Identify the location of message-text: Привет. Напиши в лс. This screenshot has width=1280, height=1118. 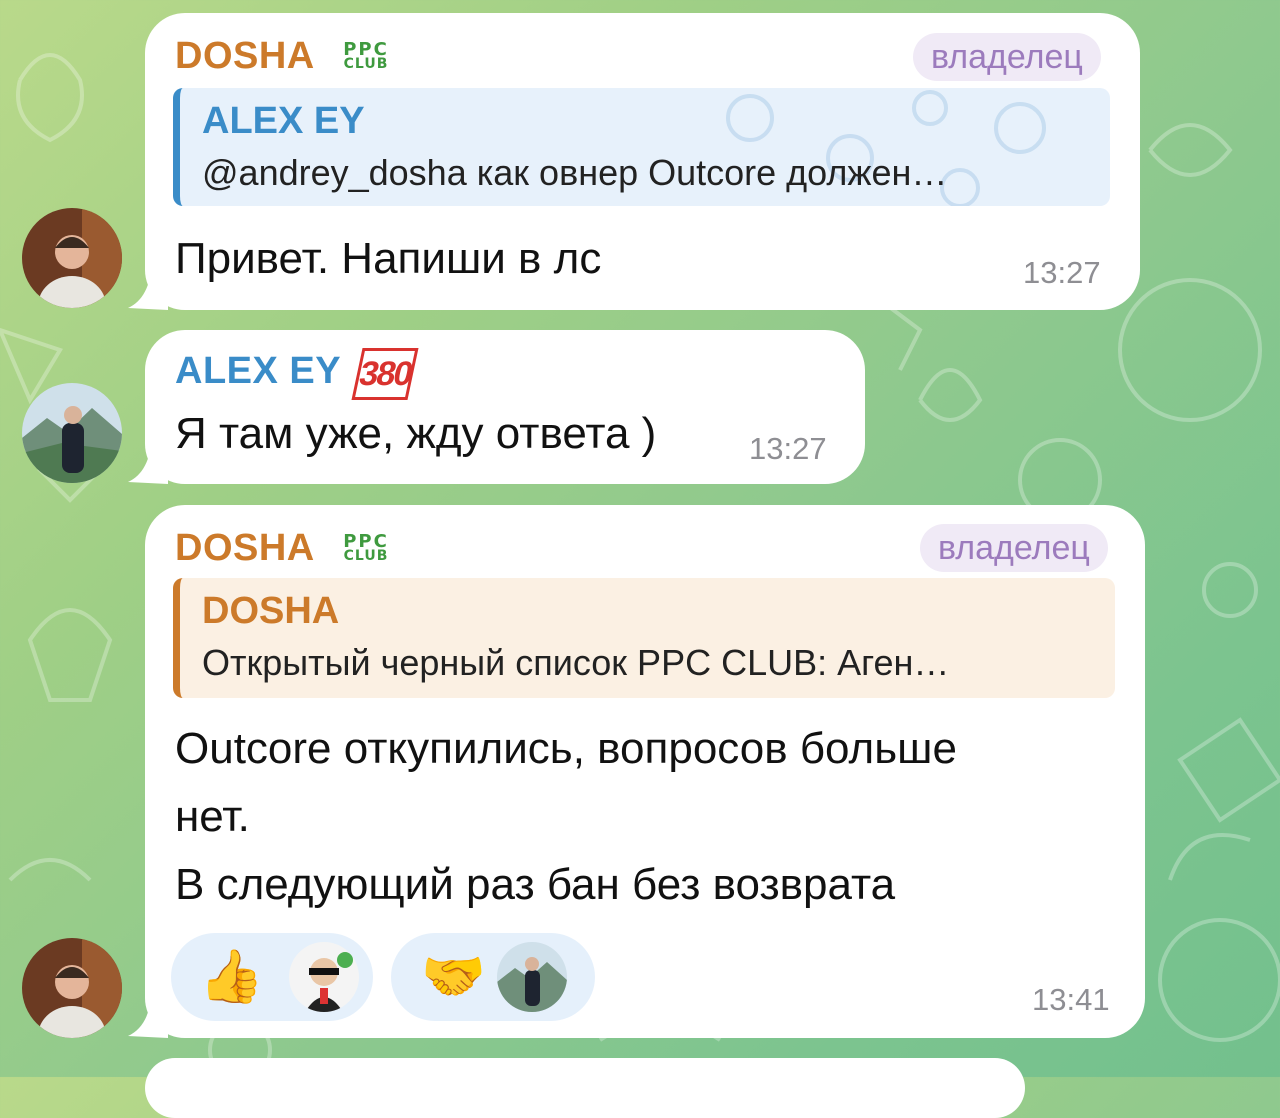
(388, 258).